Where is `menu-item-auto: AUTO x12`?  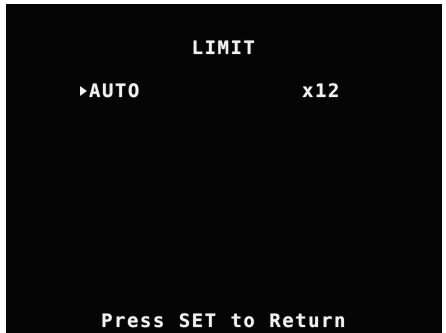
menu-item-auto: AUTO x12 is located at coordinates (230, 92).